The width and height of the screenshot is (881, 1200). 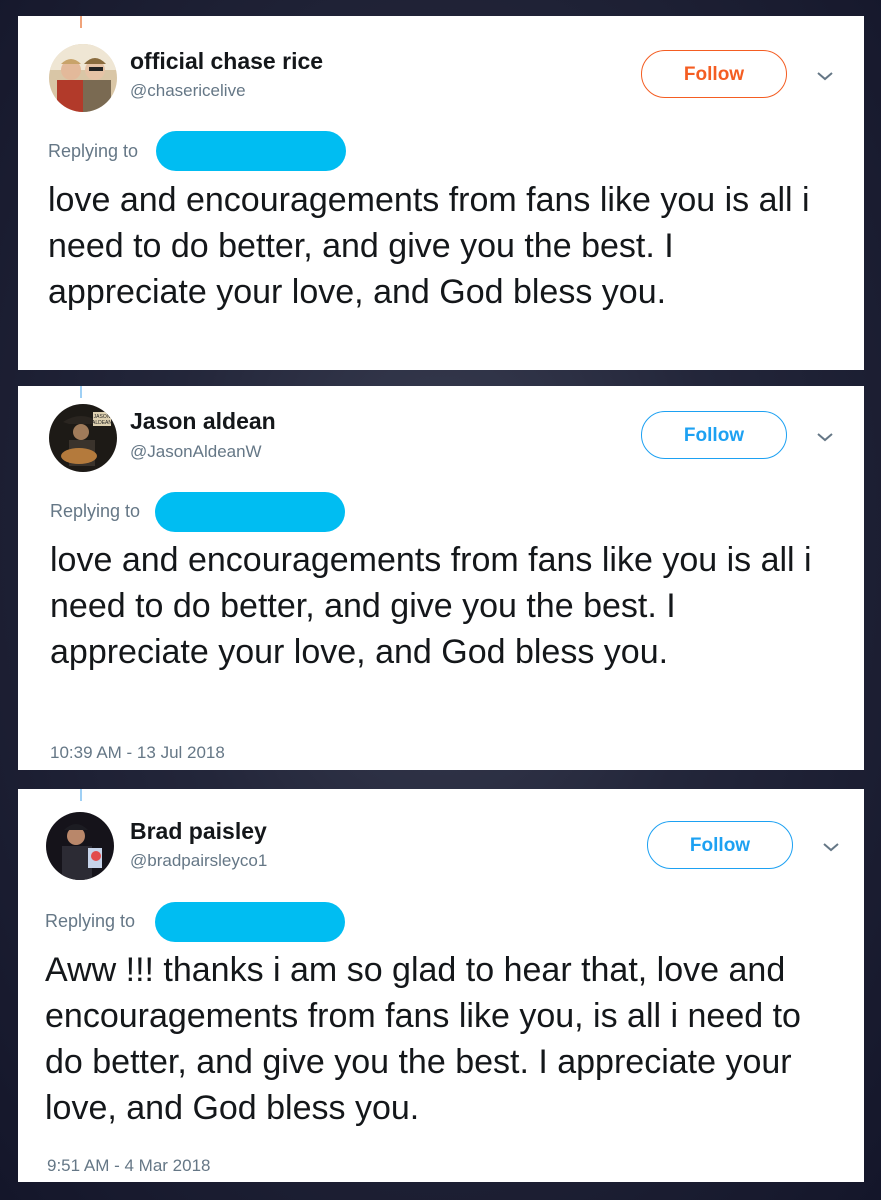 What do you see at coordinates (83, 438) in the screenshot?
I see `avatar: JASON ALDEAN` at bounding box center [83, 438].